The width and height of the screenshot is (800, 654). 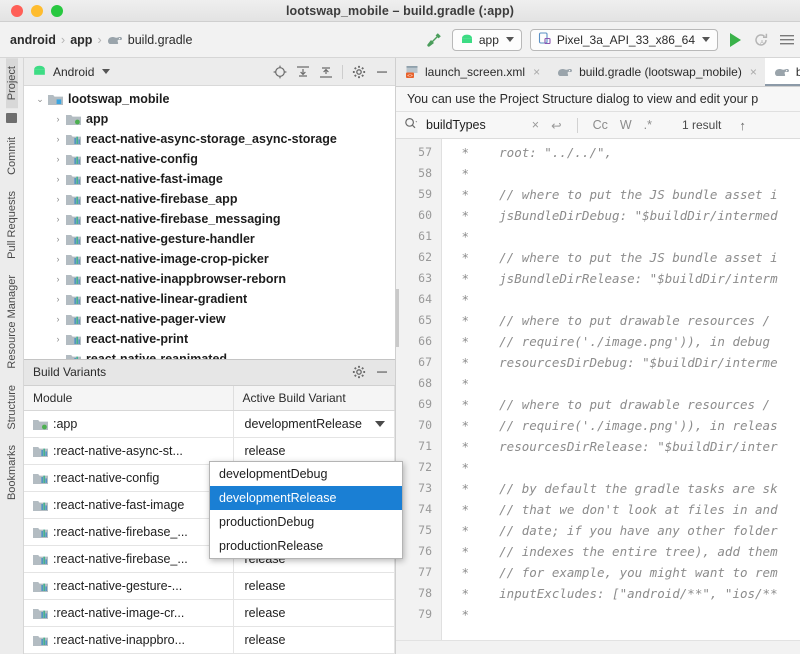 I want to click on code-line: * resourcesDirRelease: "$buildDir/inter, so click(x=627, y=446).